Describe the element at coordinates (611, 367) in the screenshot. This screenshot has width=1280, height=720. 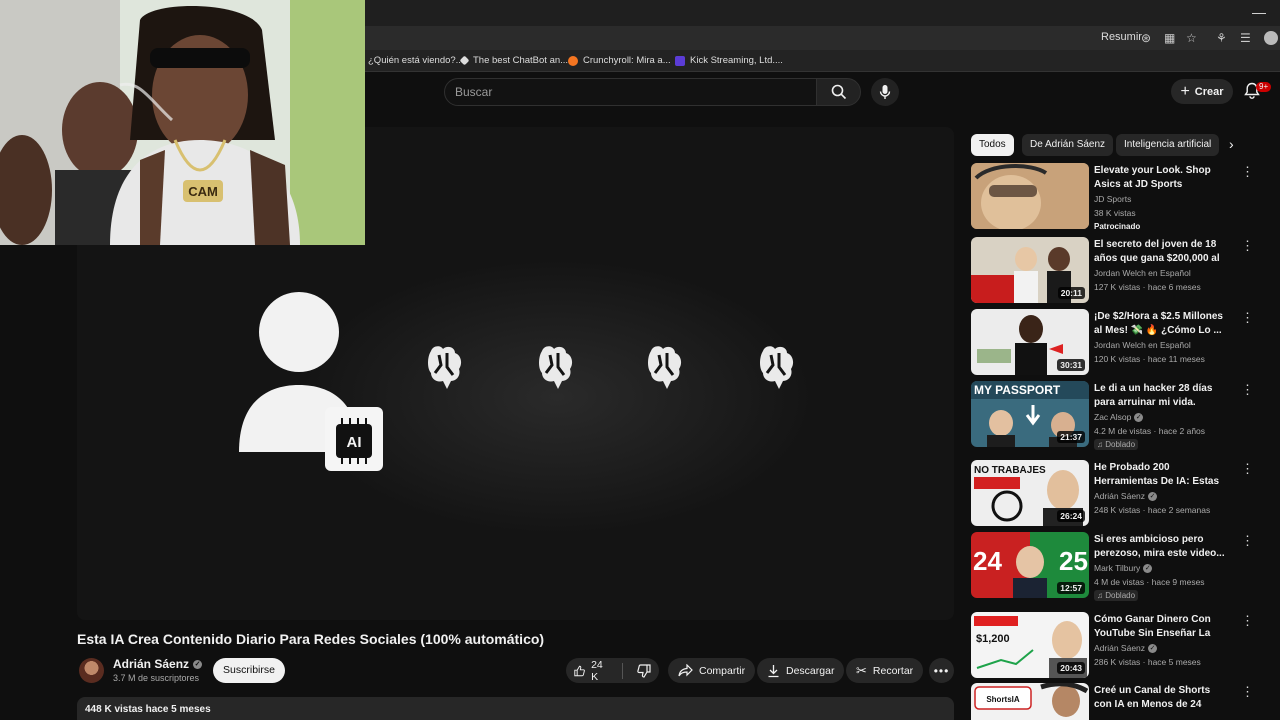
I see `brain-chip-icons` at that location.